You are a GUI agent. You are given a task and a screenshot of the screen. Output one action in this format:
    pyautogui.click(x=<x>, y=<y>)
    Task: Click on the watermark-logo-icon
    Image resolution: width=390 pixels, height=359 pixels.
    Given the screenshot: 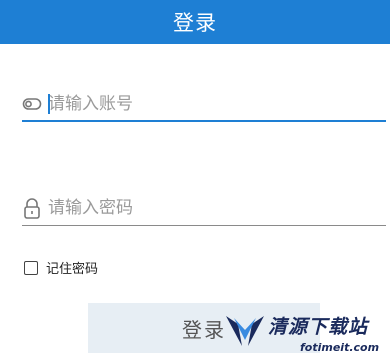 What is the action you would take?
    pyautogui.click(x=245, y=330)
    